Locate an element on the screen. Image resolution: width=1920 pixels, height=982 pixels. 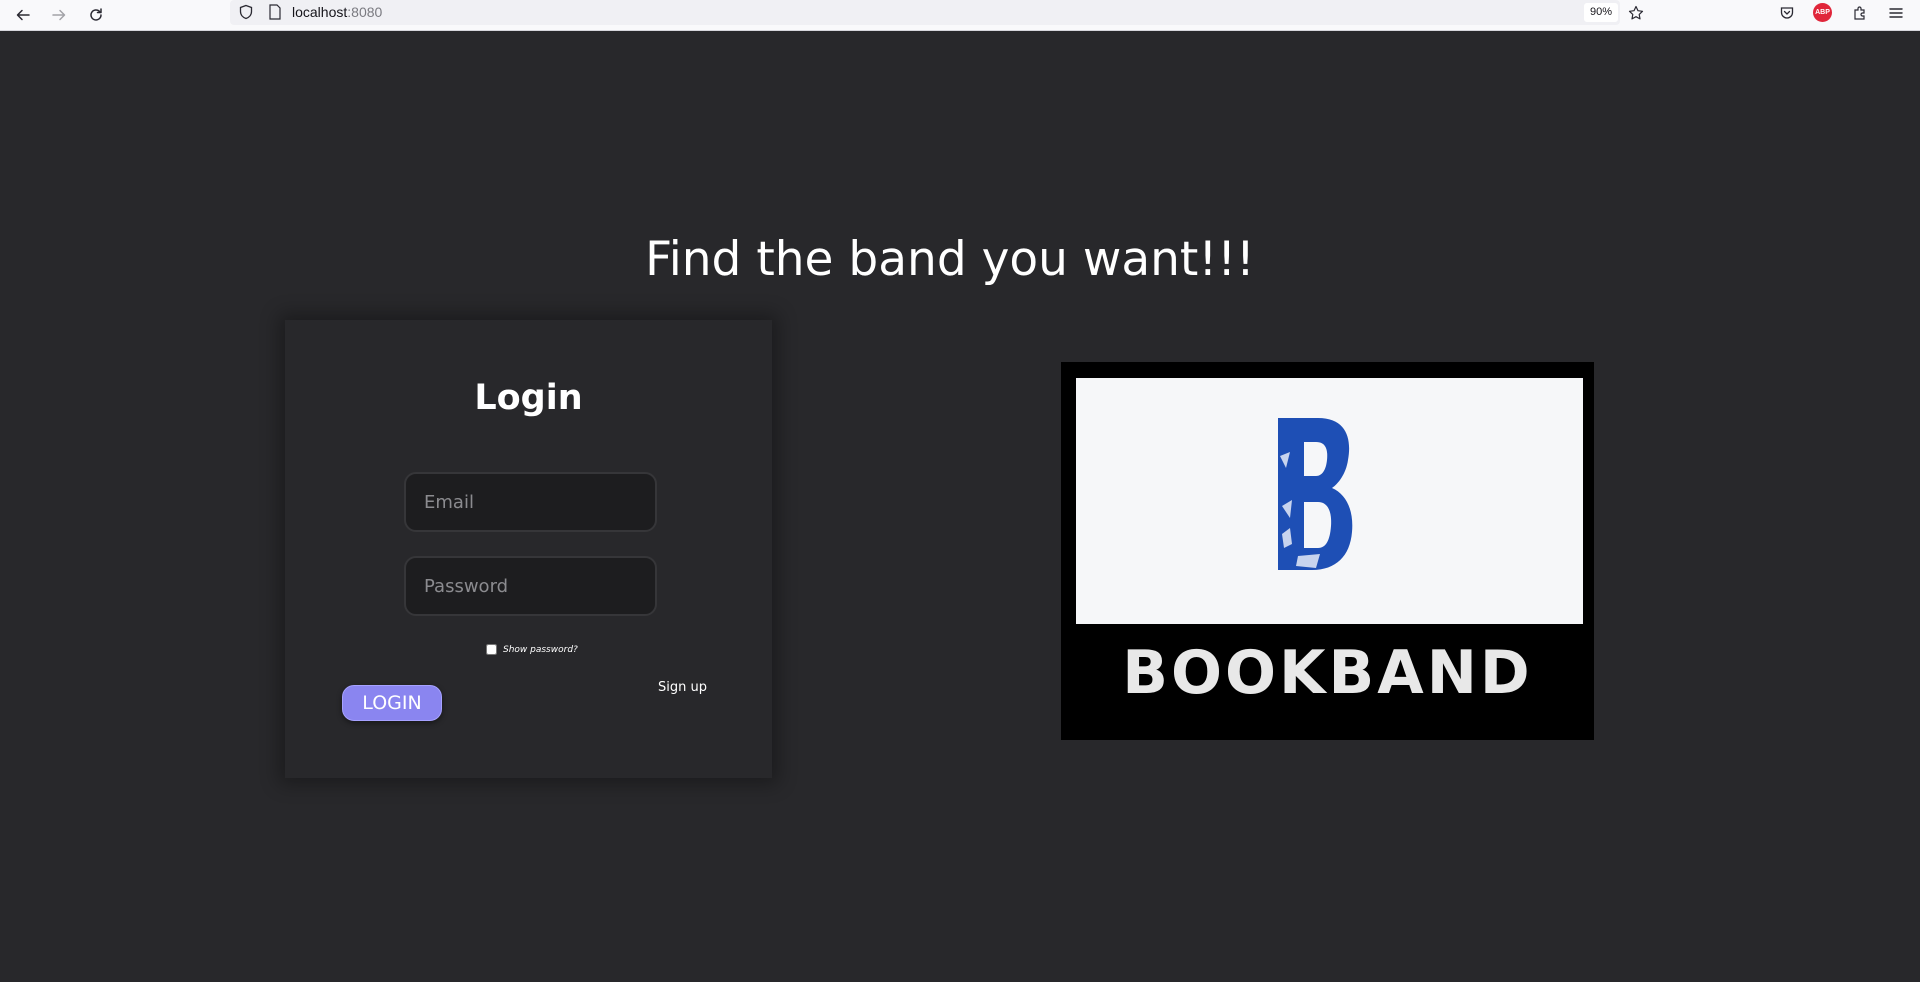
logo-panel is located at coordinates (1329, 501).